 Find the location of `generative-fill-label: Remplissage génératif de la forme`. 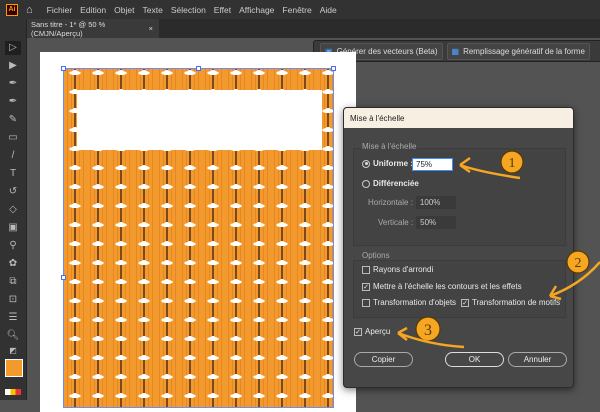

generative-fill-label: Remplissage génératif de la forme is located at coordinates (524, 51).